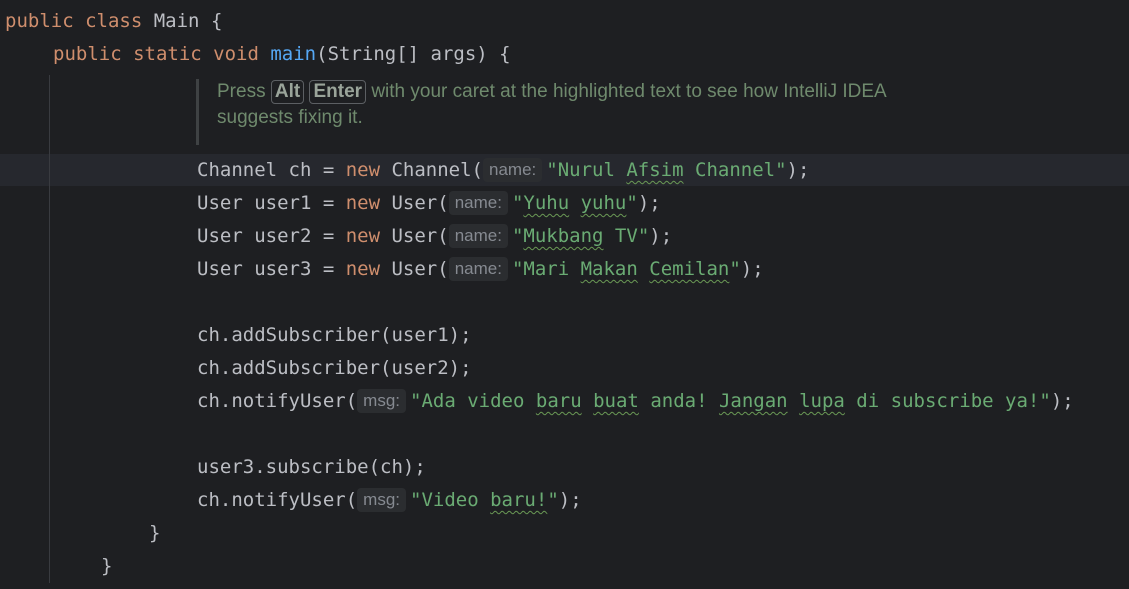 This screenshot has height=589, width=1129. What do you see at coordinates (334, 335) in the screenshot?
I see `code-line-add-subscriber-1: ch.addSubscriber(user1);` at bounding box center [334, 335].